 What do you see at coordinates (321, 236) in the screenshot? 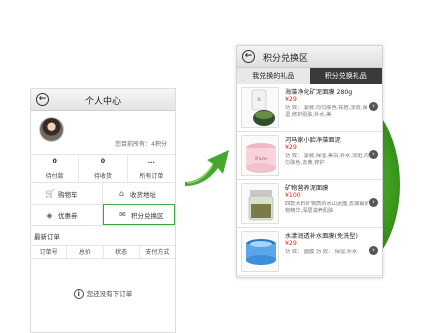
I see `product-name: 水漾润透补水面膜(免洗型)` at bounding box center [321, 236].